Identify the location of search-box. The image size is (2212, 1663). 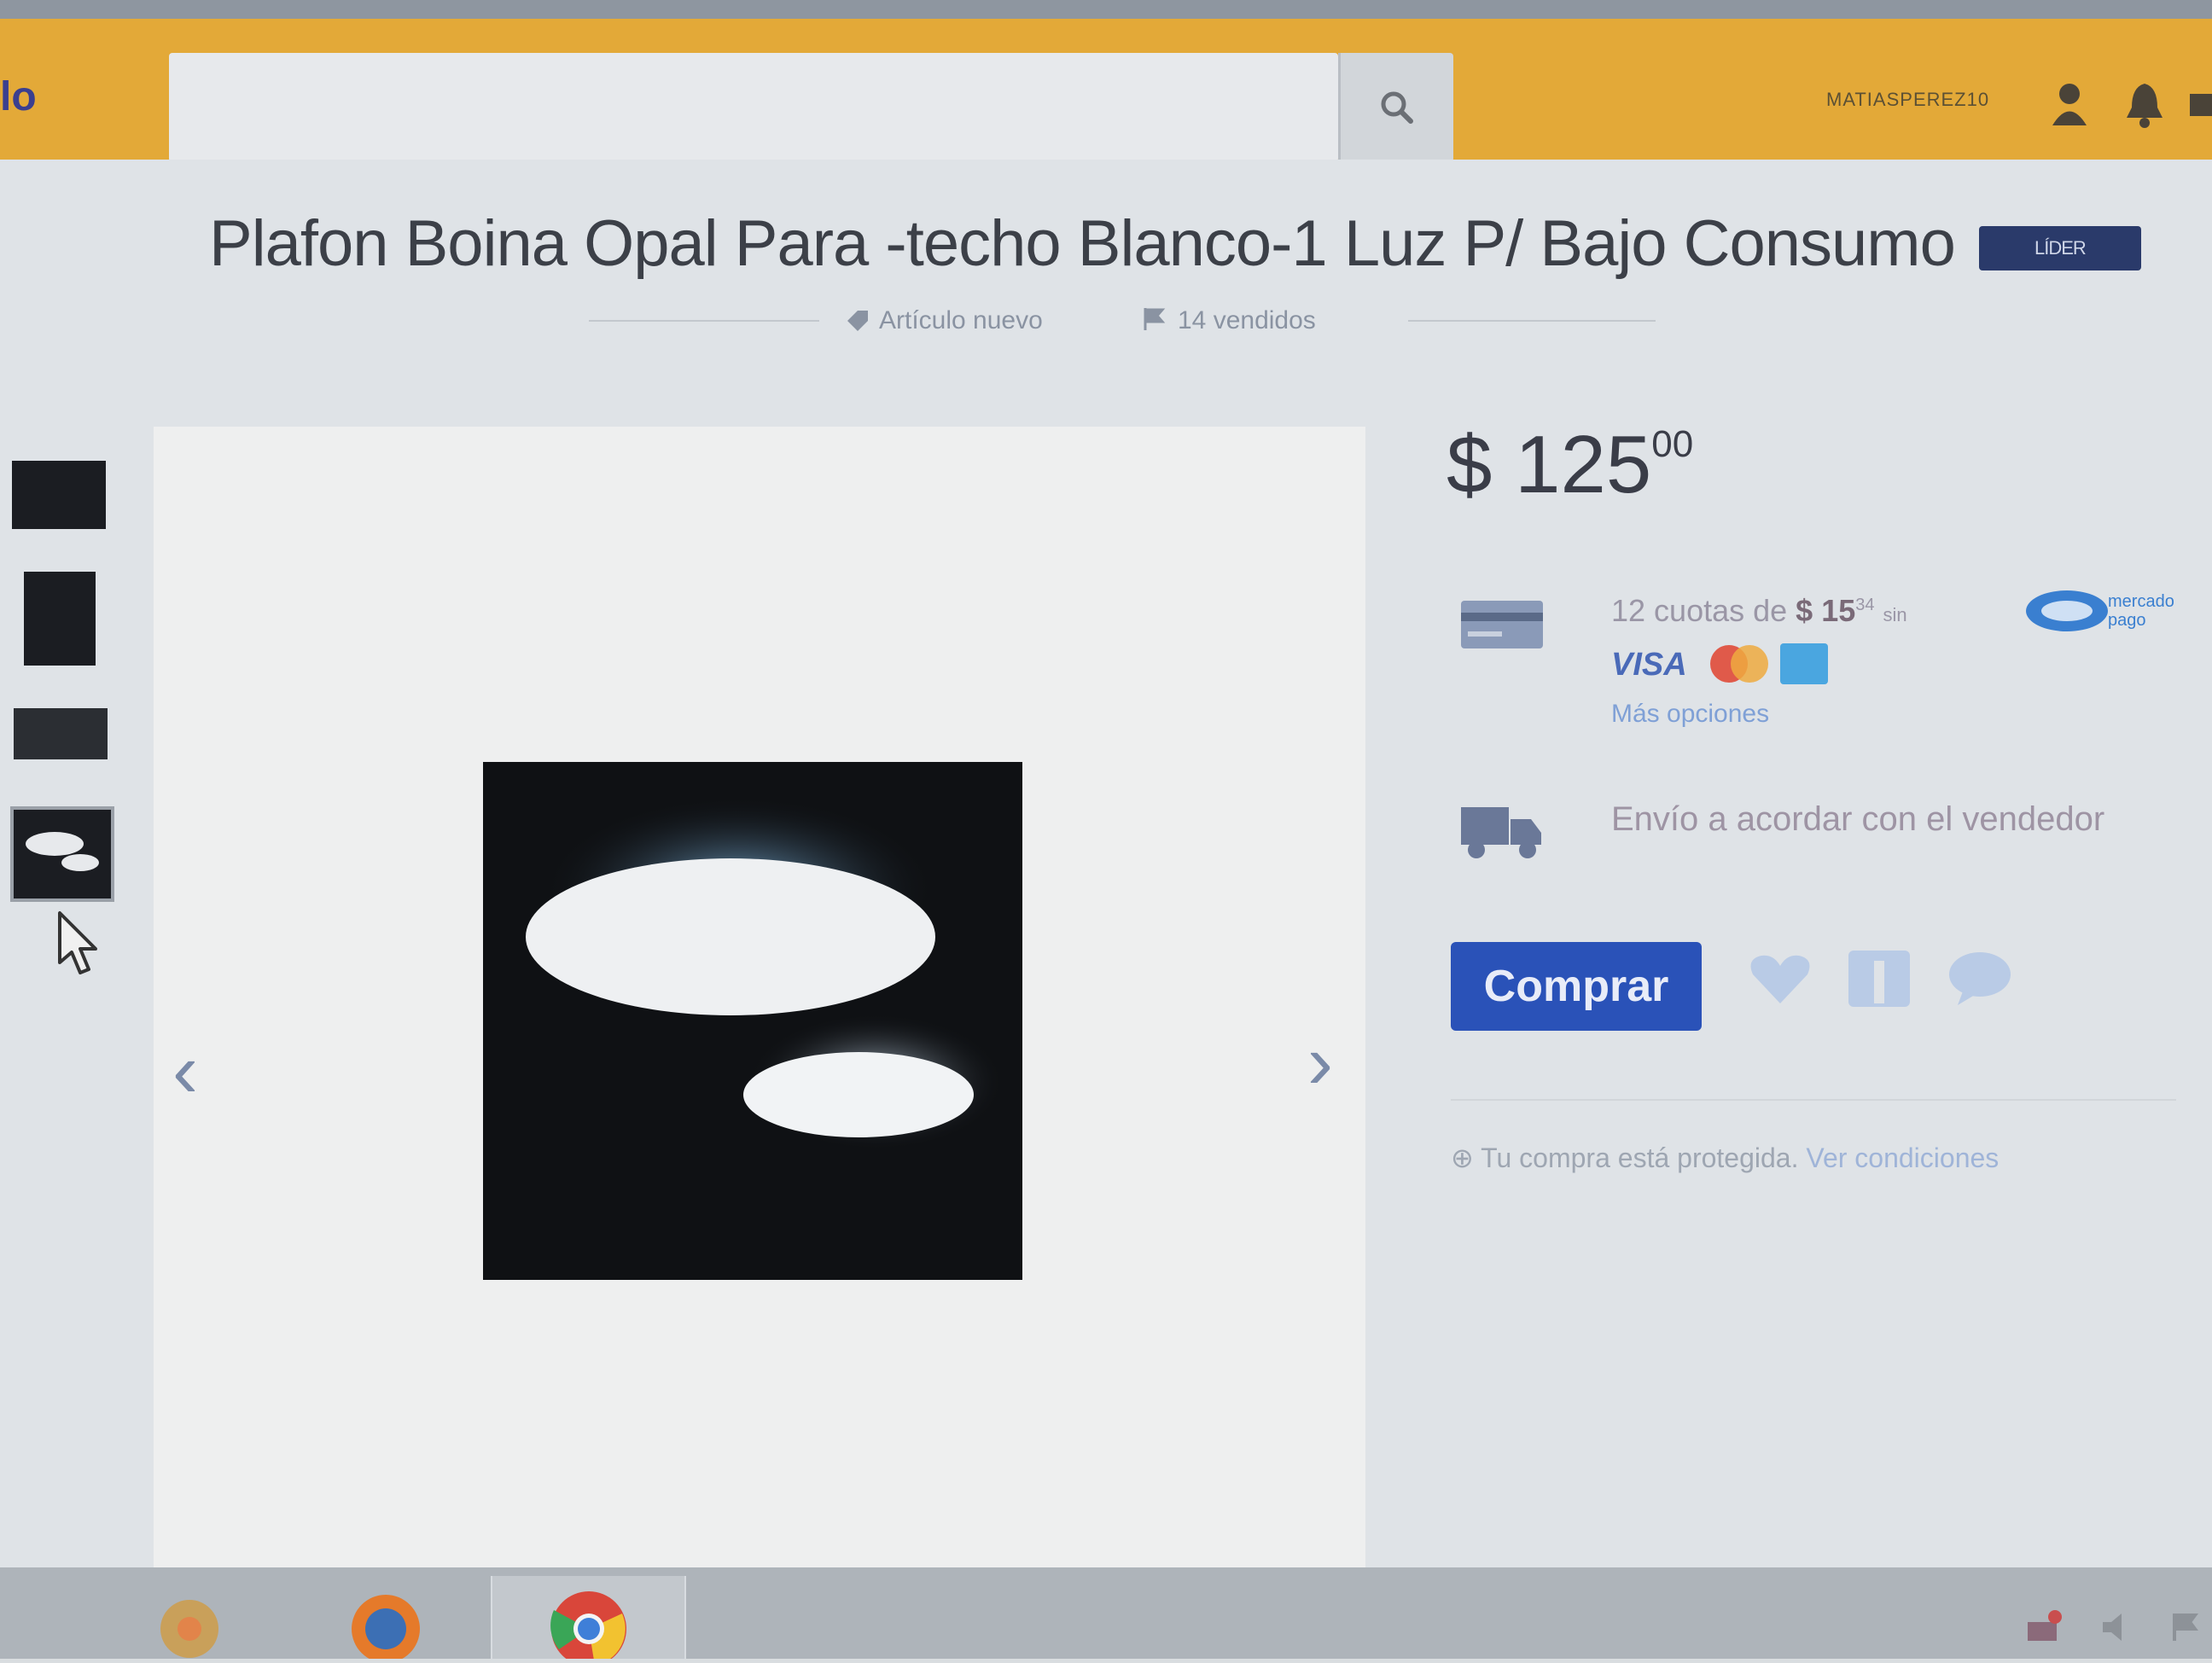
(753, 107).